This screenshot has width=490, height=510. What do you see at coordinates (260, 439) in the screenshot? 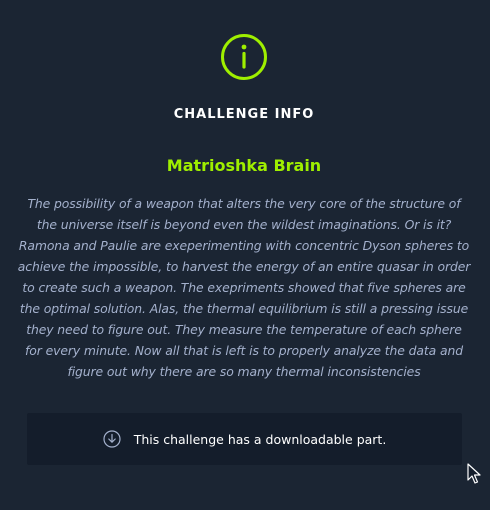
I see `download-notice-text: This challenge has a downloadable part.` at bounding box center [260, 439].